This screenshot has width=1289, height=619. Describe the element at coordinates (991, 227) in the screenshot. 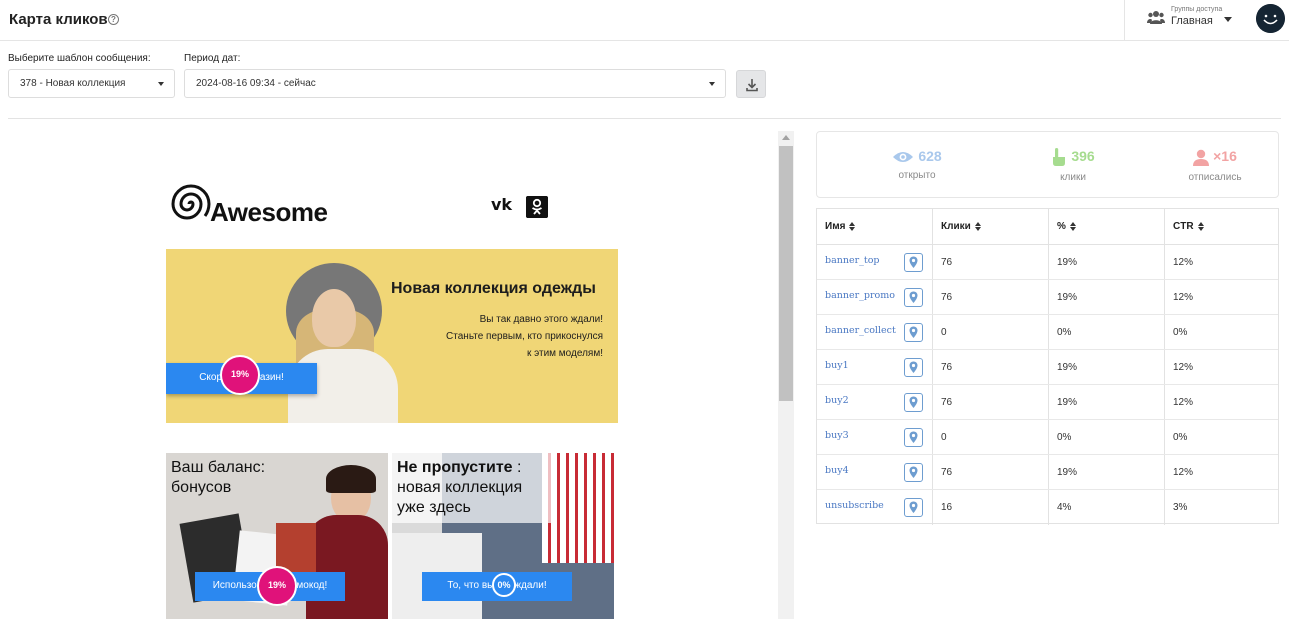

I see `column-header-clicks: Клики` at that location.